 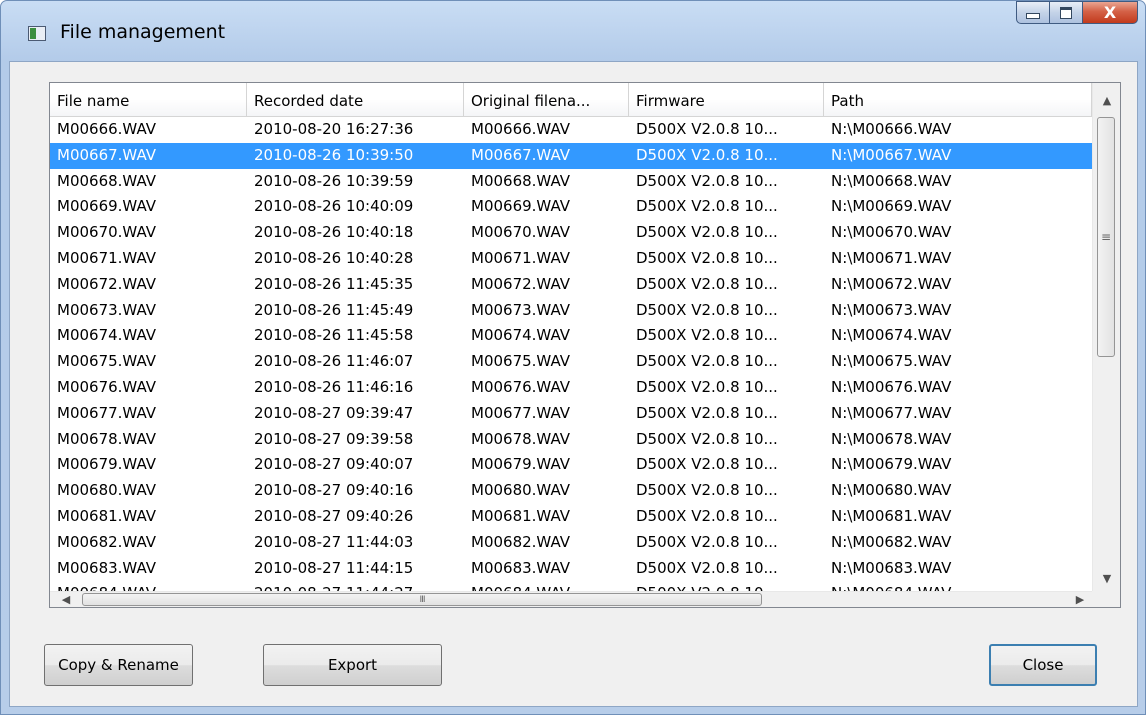 I want to click on cell-file-name: M00683.WAV, so click(x=107, y=567).